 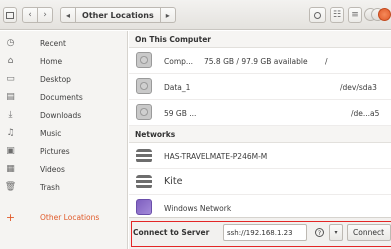 What do you see at coordinates (256, 61) in the screenshot?
I see `drive-capacity: 75.8 GB / 97.9 GB available` at bounding box center [256, 61].